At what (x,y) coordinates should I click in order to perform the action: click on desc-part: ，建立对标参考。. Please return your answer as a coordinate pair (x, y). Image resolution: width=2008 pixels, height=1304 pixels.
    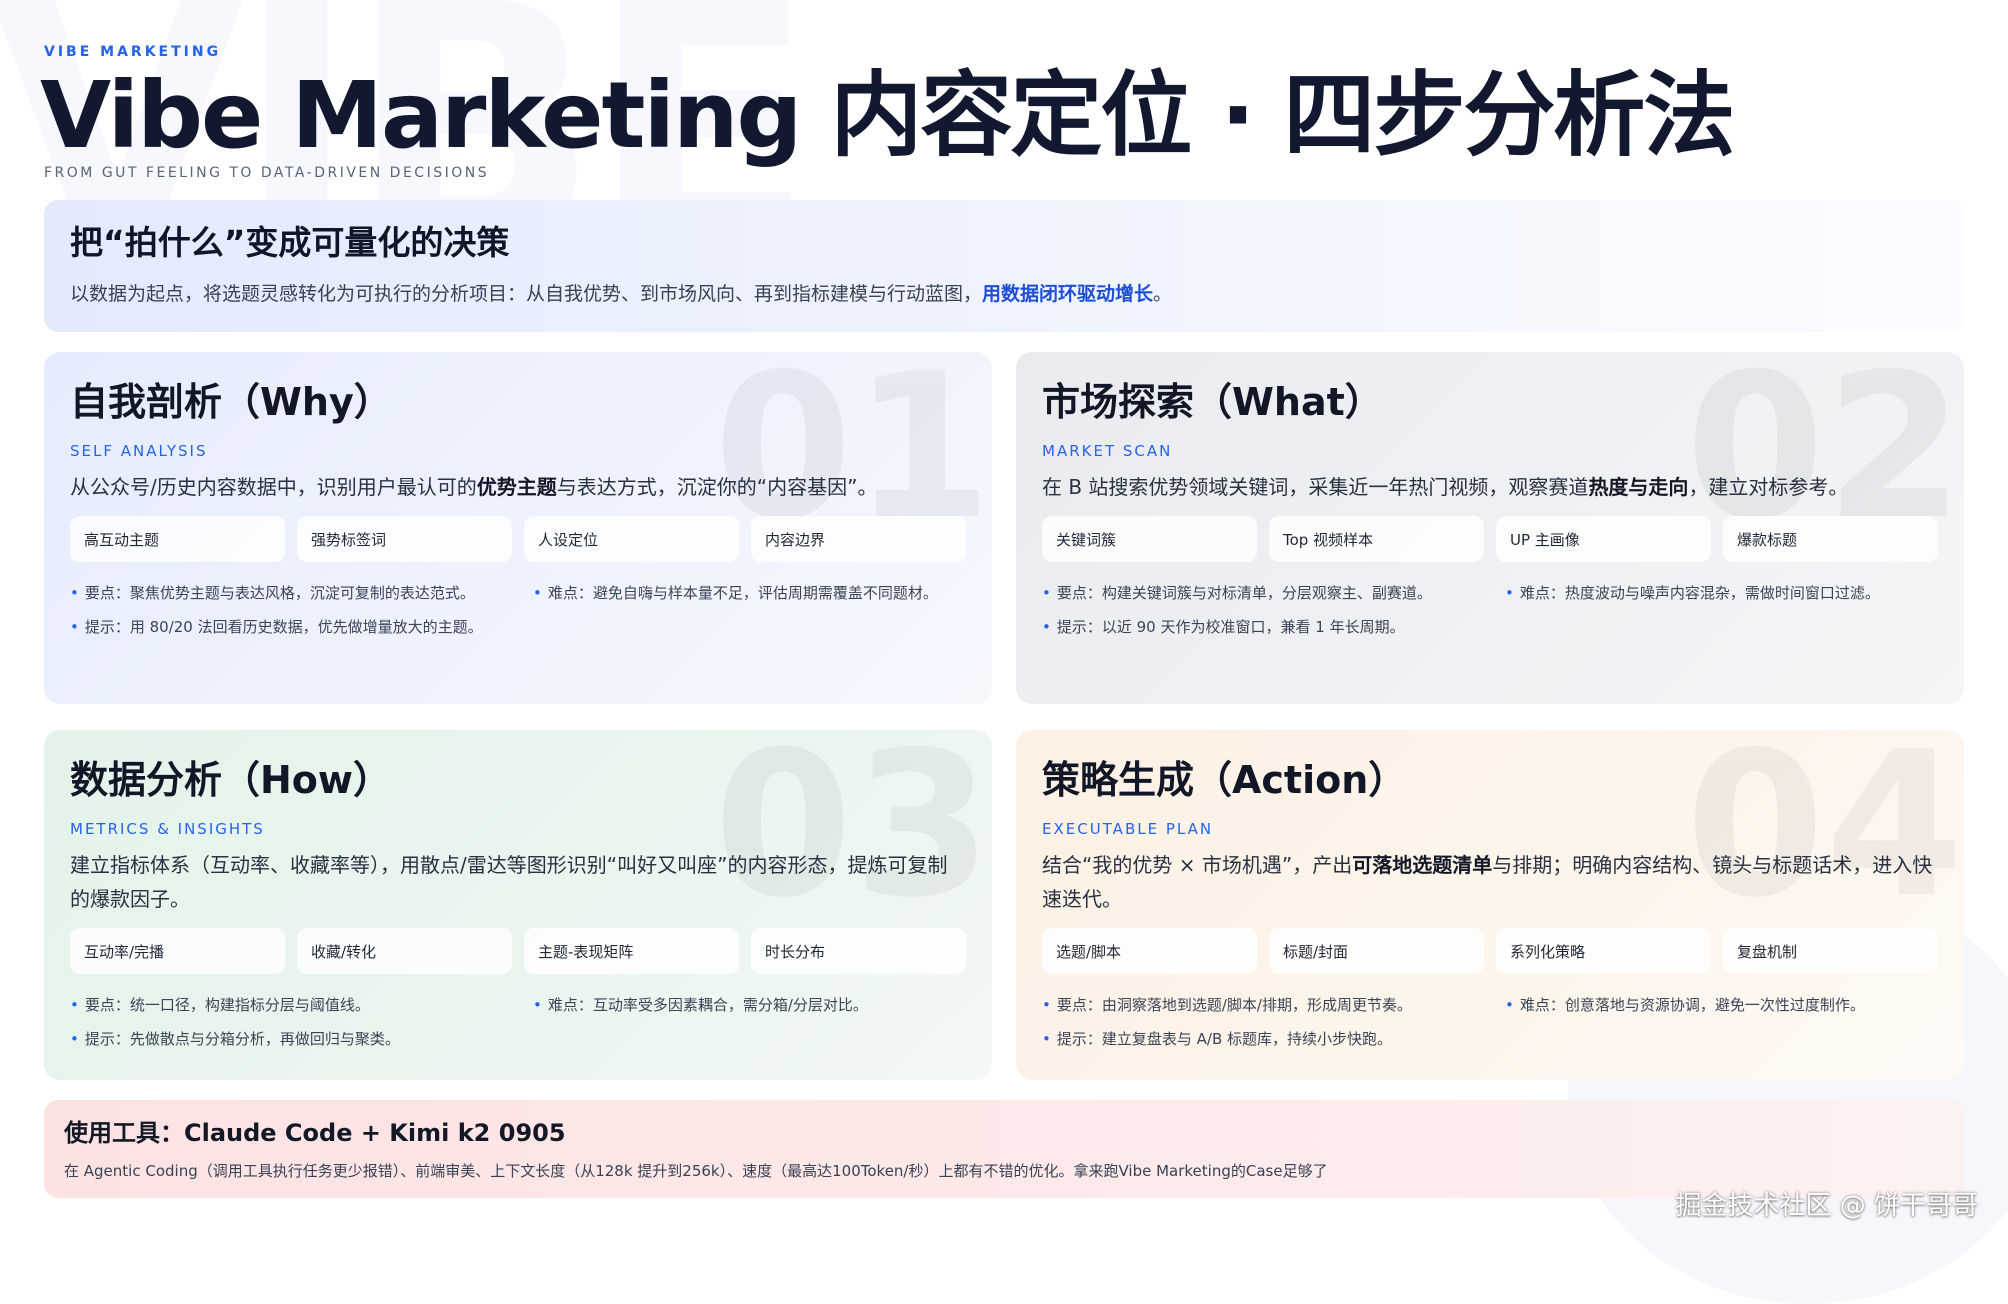
    Looking at the image, I should click on (1768, 487).